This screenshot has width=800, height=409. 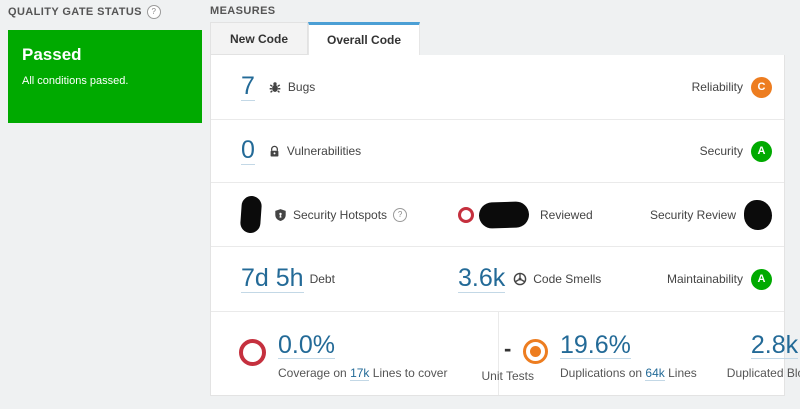 What do you see at coordinates (763, 373) in the screenshot?
I see `duplicated-blocks-label: Duplicated Blocks` at bounding box center [763, 373].